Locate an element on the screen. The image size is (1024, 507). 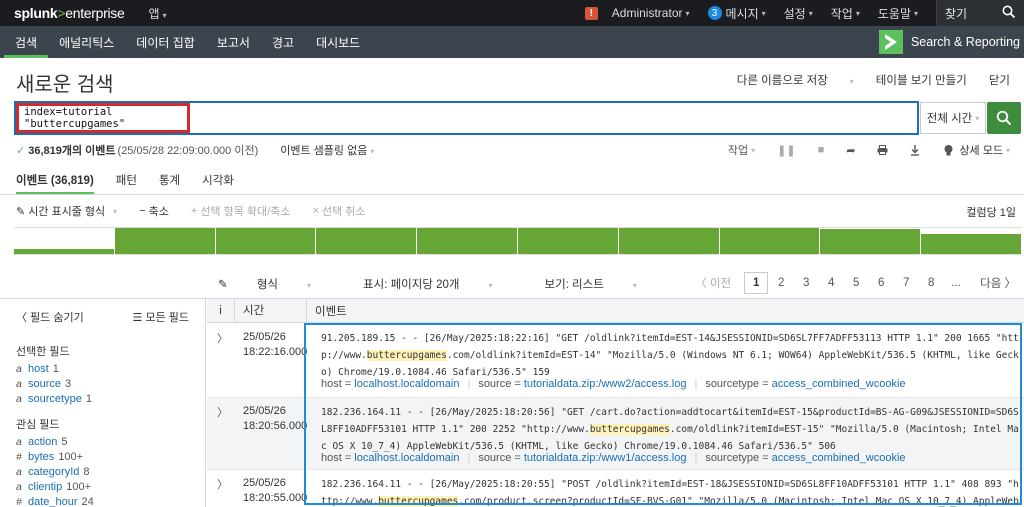
create-table-view-button: 테이블 보기 만들기 is located at coordinates (921, 80).